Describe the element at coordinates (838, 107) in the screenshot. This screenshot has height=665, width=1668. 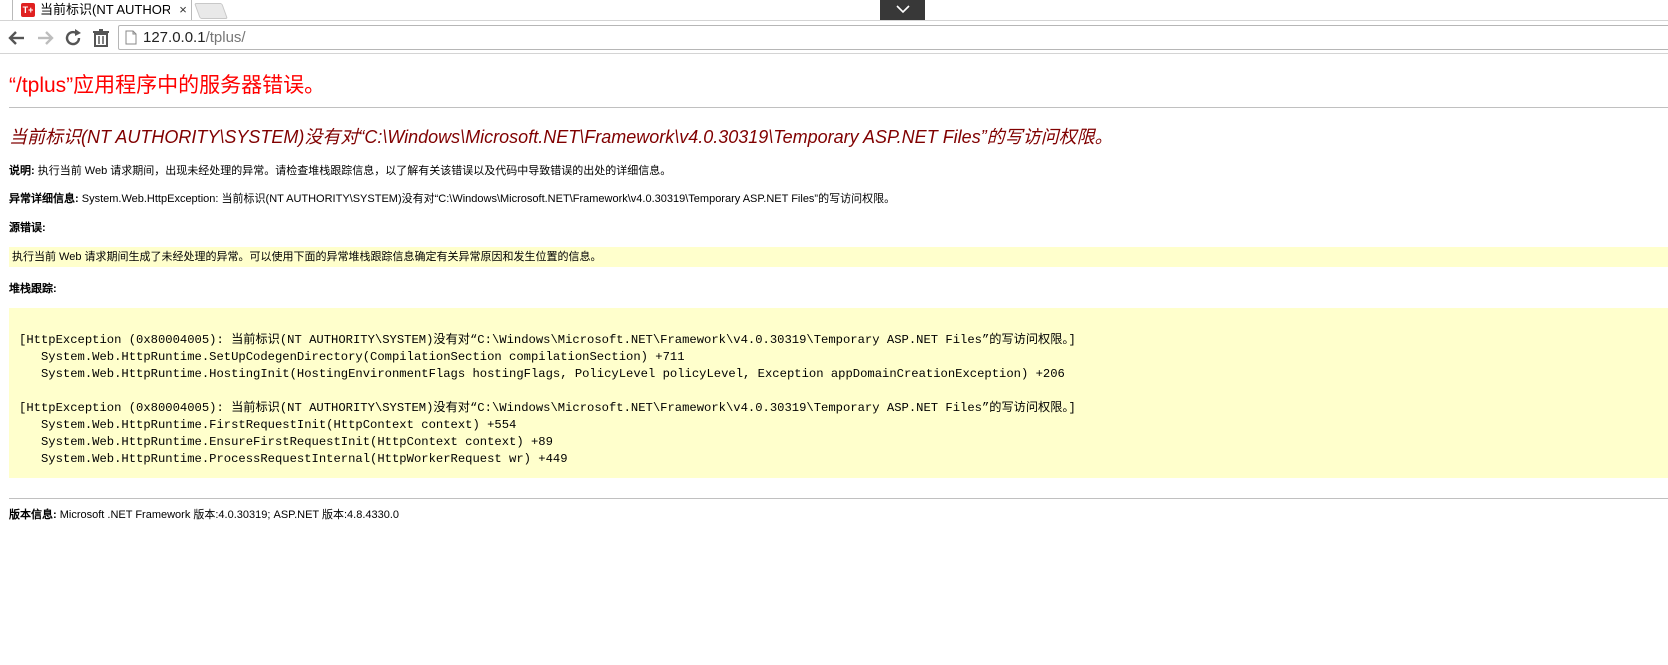
I see `divider-top` at that location.